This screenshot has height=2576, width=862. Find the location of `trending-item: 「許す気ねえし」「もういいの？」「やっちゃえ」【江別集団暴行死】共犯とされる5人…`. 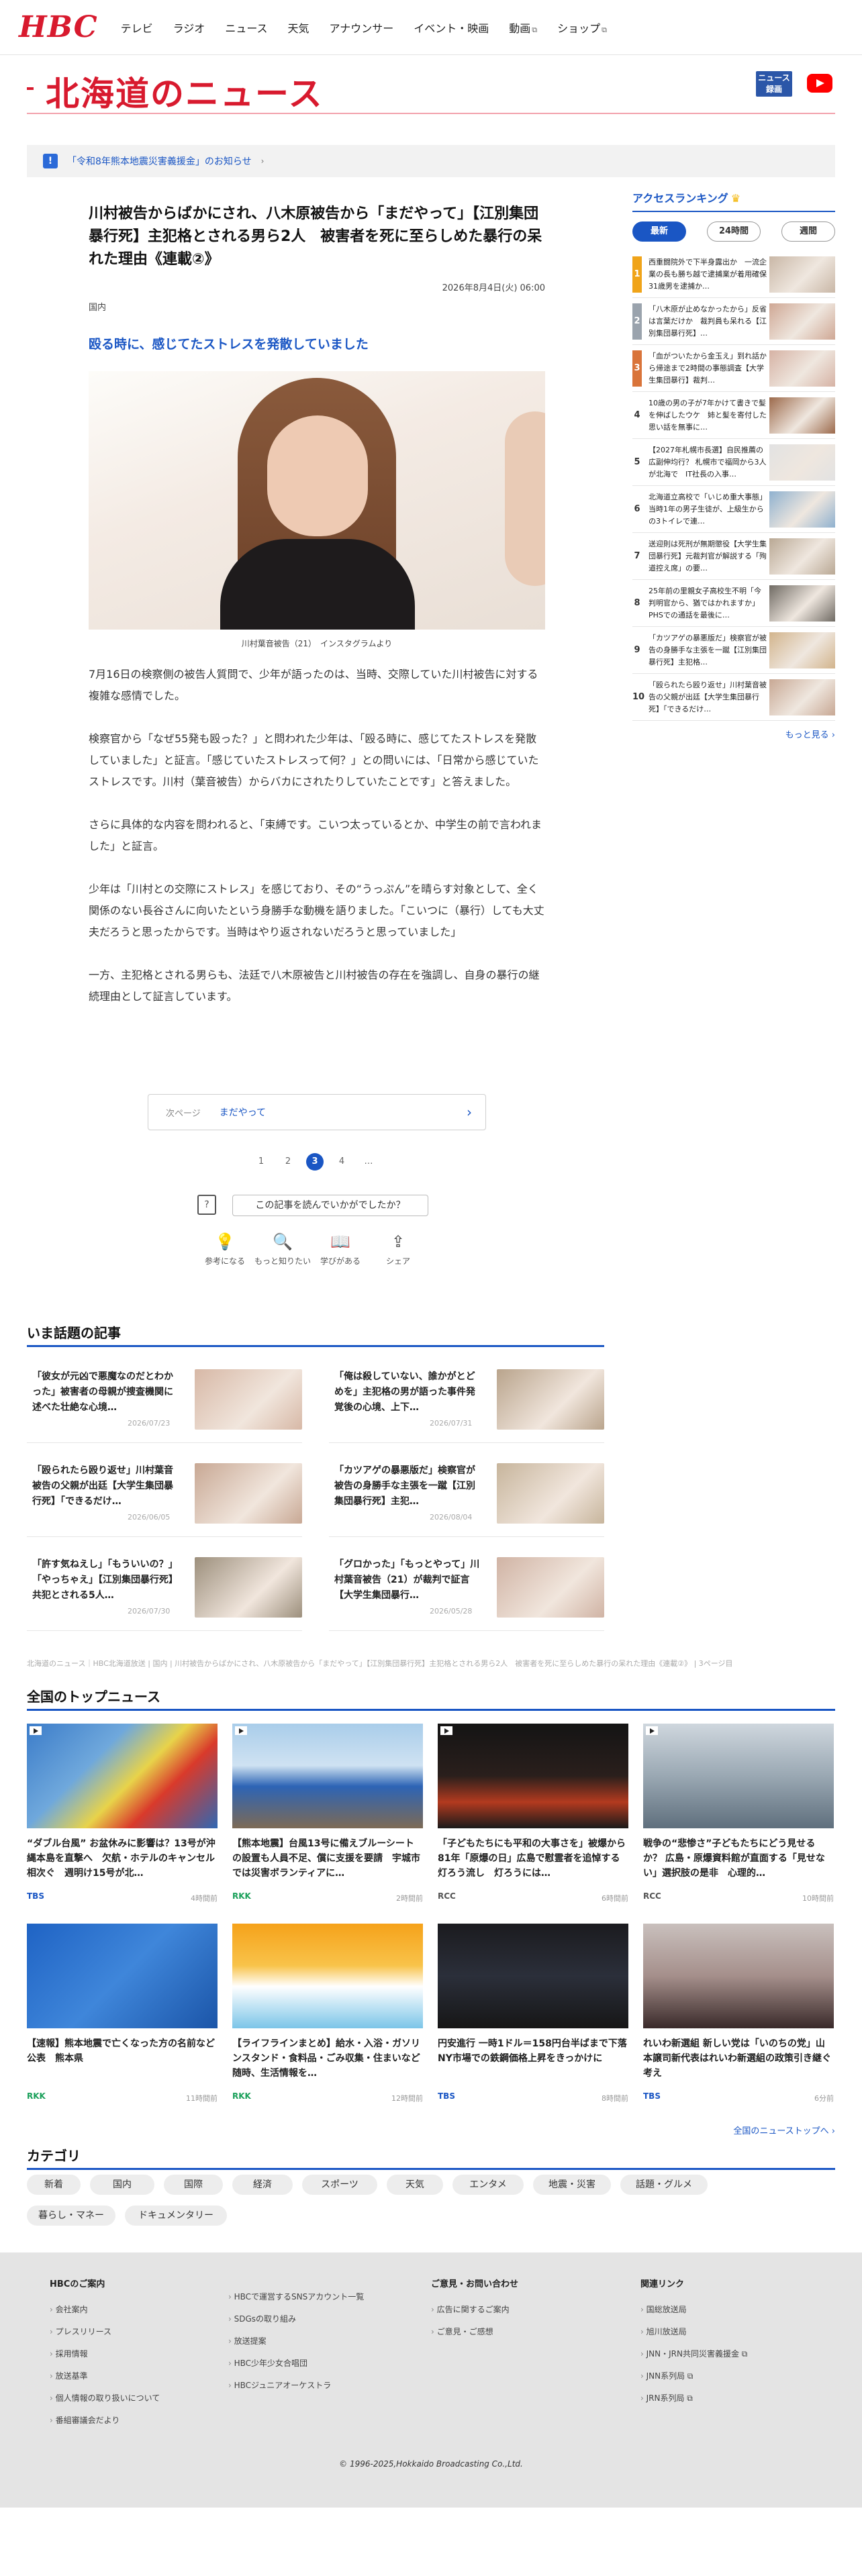

trending-item: 「許す気ねえし」「もういいの？」「やっちゃえ」【江別集団暴行死】共犯とされる5人… is located at coordinates (165, 1590).